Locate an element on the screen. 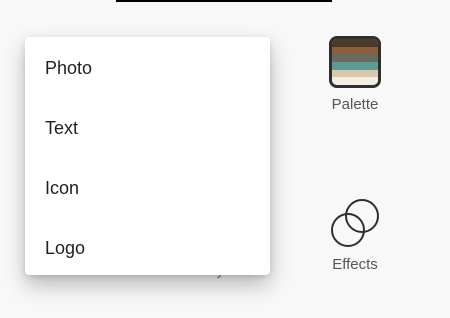 This screenshot has width=450, height=318. top-divider-bar is located at coordinates (224, 1).